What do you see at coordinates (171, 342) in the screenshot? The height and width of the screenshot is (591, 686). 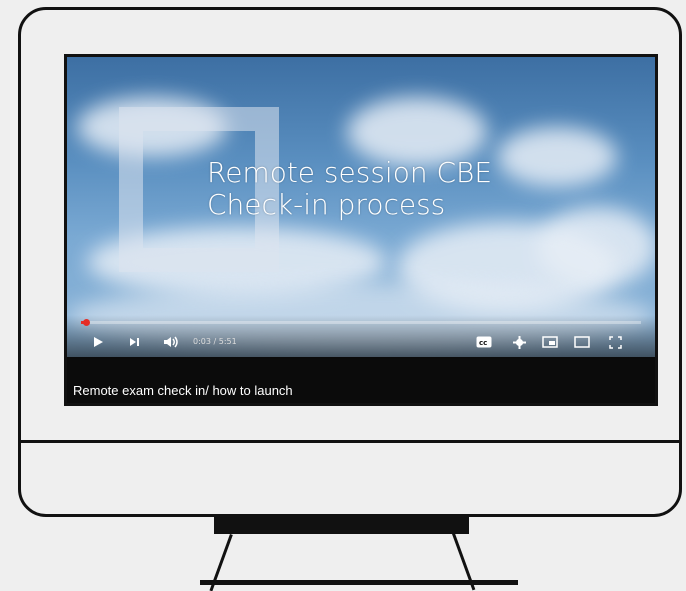 I see `volume-icon` at bounding box center [171, 342].